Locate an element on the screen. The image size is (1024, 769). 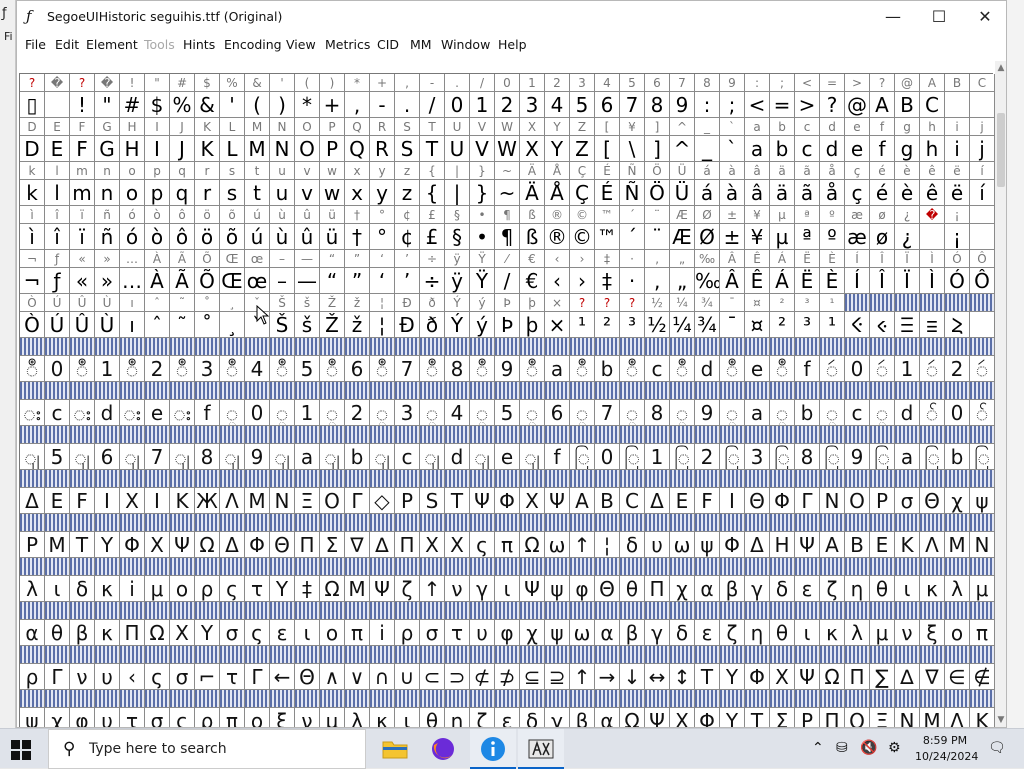
glyph-cell: π is located at coordinates (232, 717).